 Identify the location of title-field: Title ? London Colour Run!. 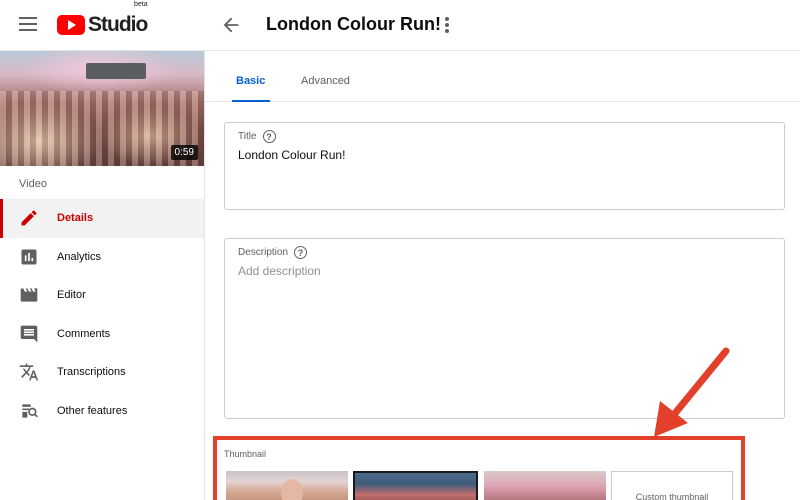
(504, 166).